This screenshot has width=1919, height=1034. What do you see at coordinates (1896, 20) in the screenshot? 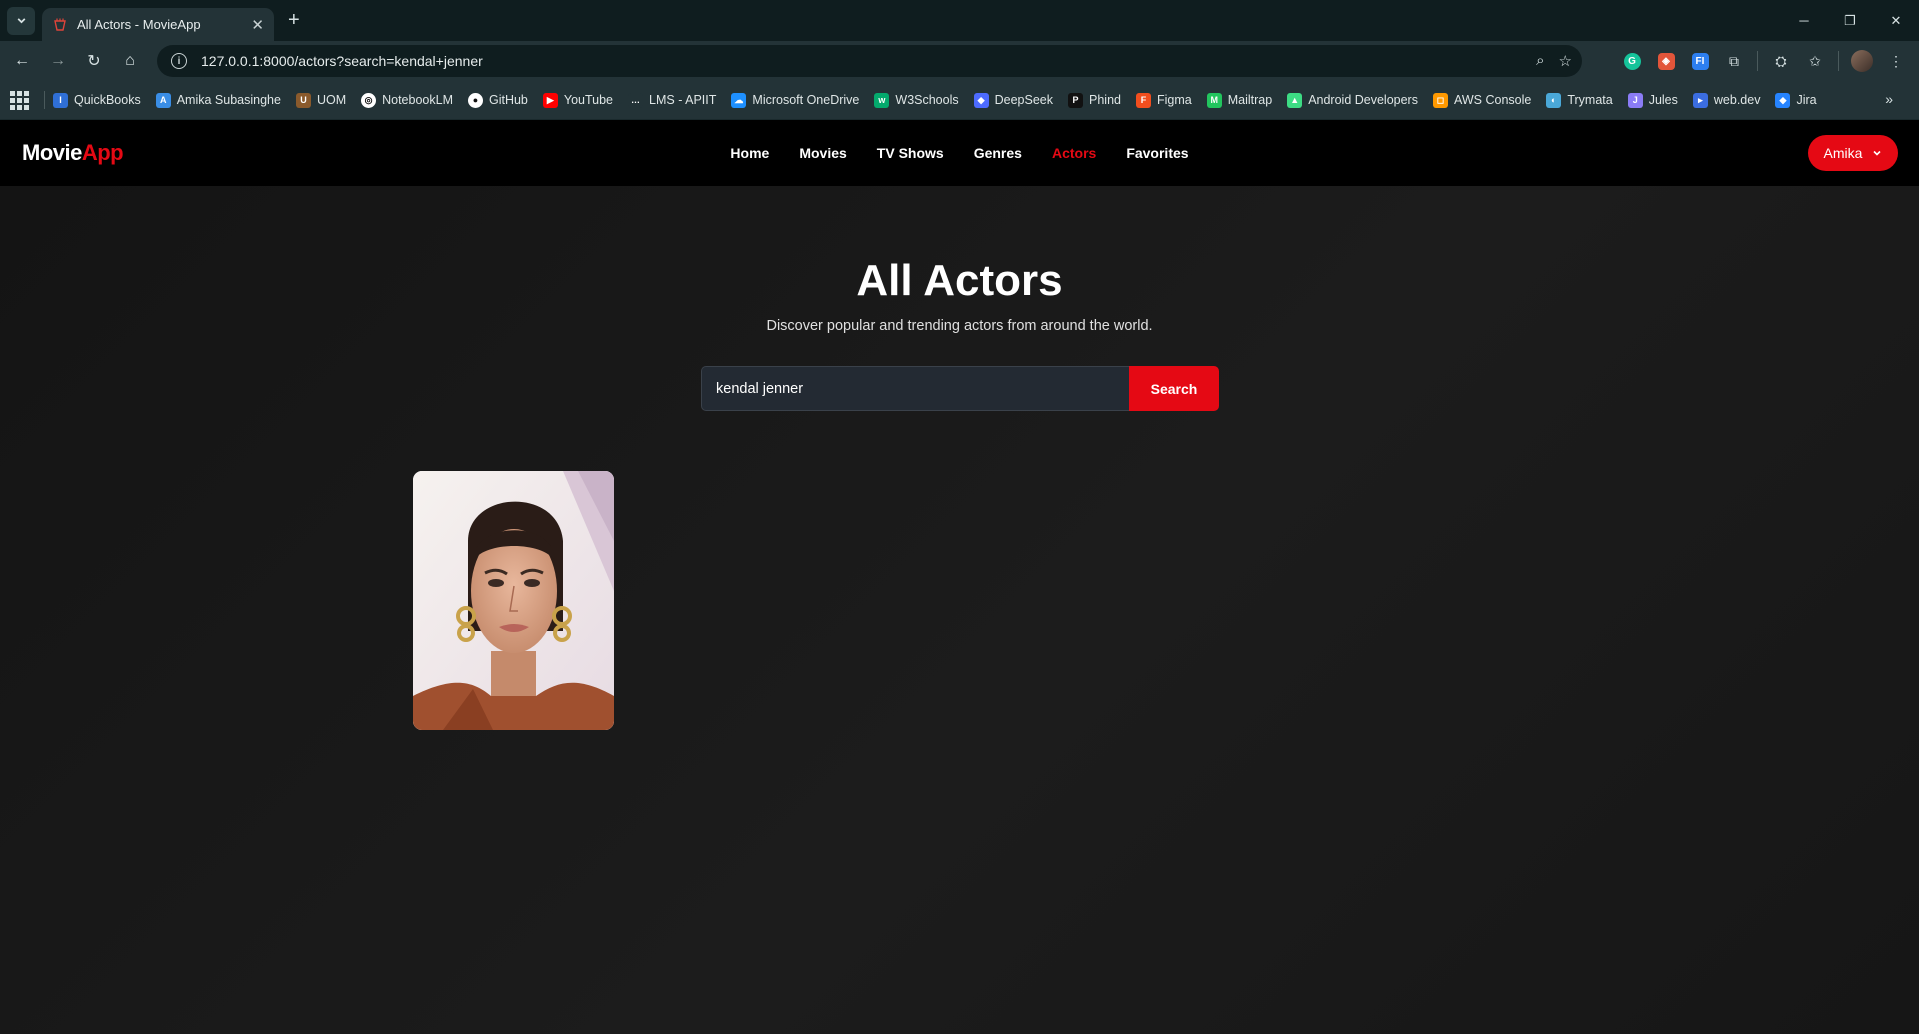
I see `close-window-icon: ✕` at bounding box center [1896, 20].